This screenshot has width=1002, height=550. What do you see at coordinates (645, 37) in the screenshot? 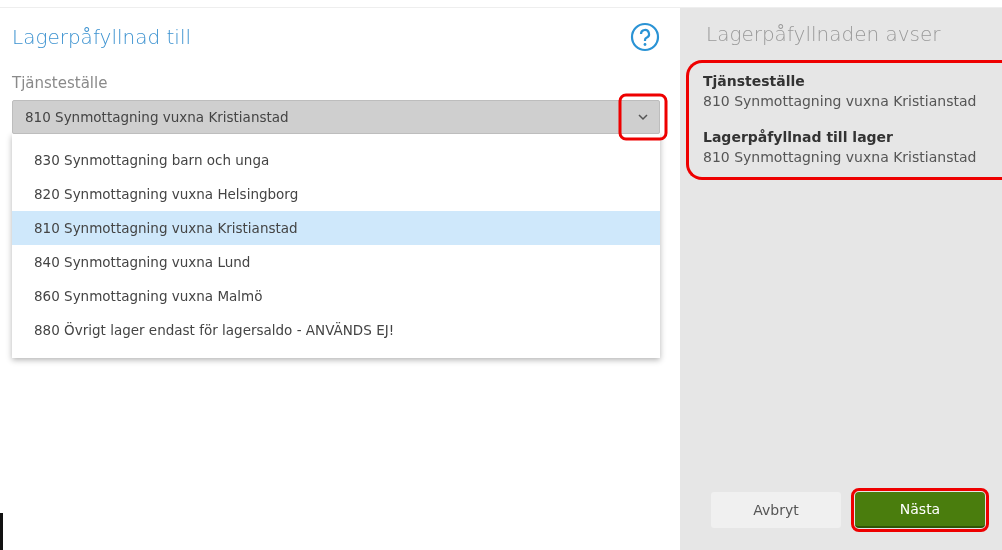
I see `help-icon` at bounding box center [645, 37].